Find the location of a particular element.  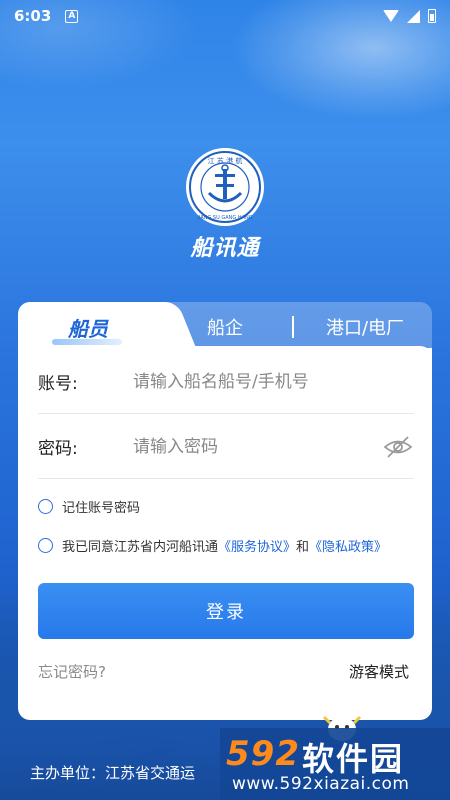

watermark-url: www.592xiazai.com is located at coordinates (321, 784).